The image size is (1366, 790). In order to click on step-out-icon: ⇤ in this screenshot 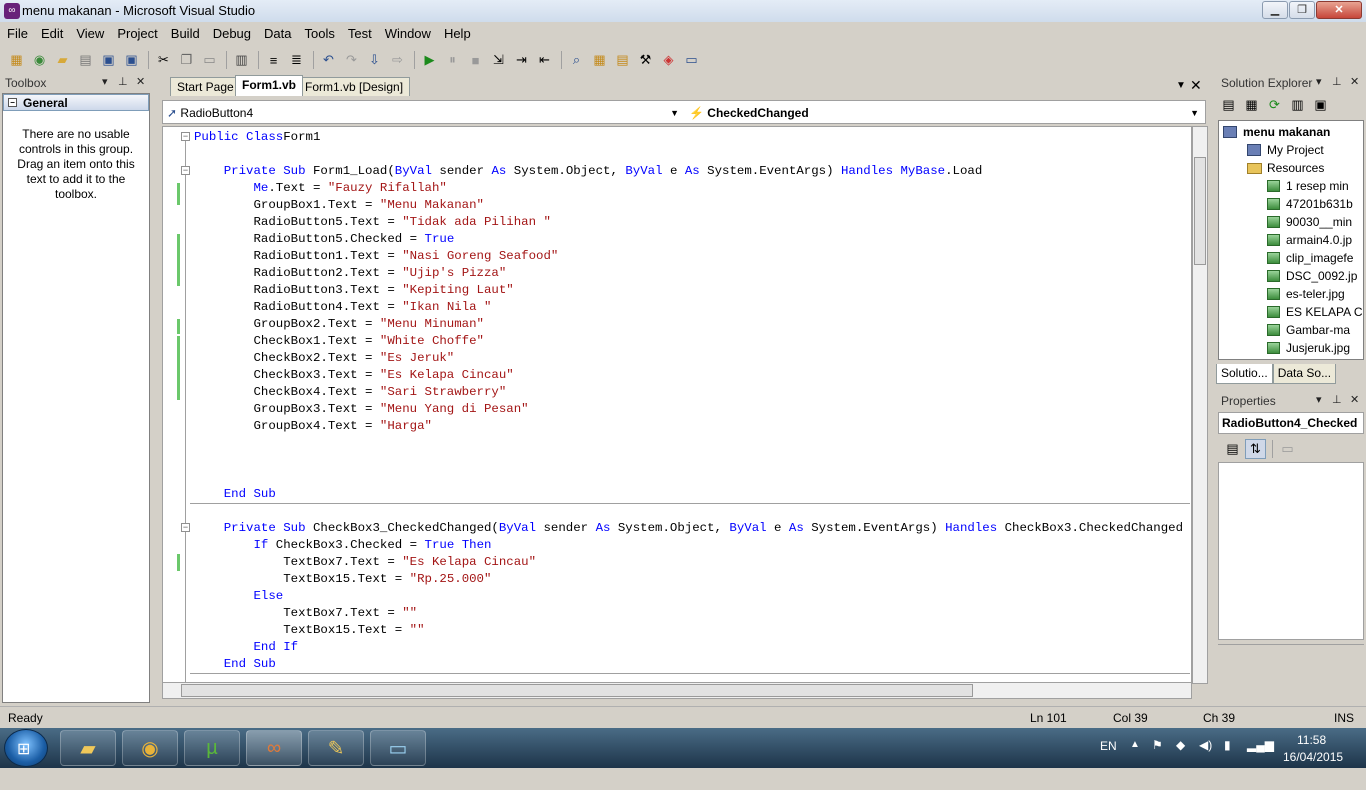, I will do `click(544, 60)`.